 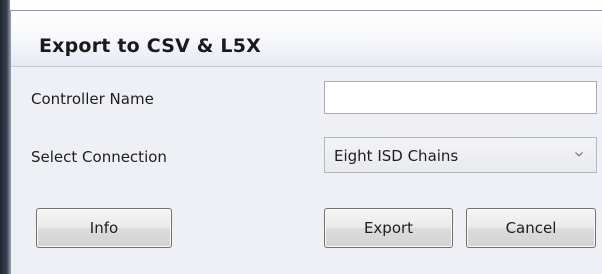 I want to click on controller-name-input, so click(x=460, y=97).